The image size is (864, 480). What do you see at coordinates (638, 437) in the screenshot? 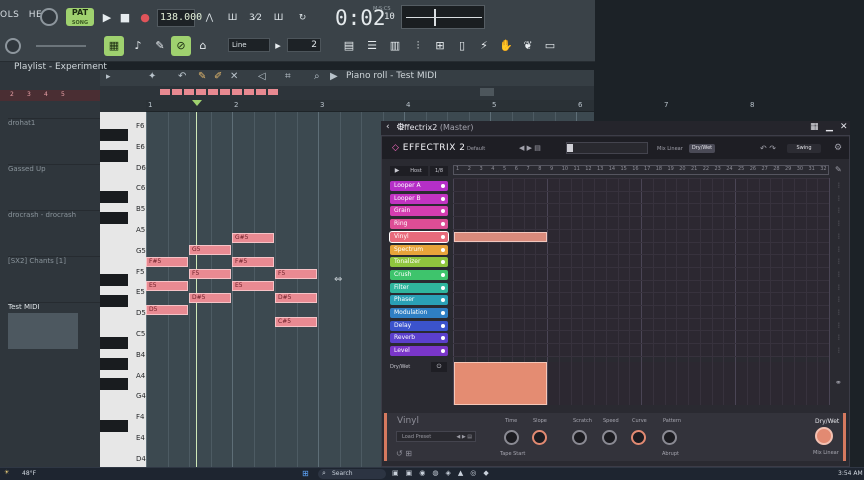
I see `knob-curve` at bounding box center [638, 437].